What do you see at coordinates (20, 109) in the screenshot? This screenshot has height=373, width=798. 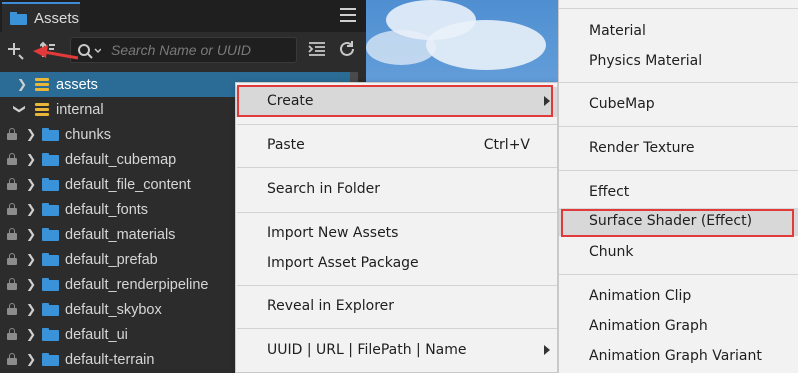 I see `chevron-down-icon: ❯` at bounding box center [20, 109].